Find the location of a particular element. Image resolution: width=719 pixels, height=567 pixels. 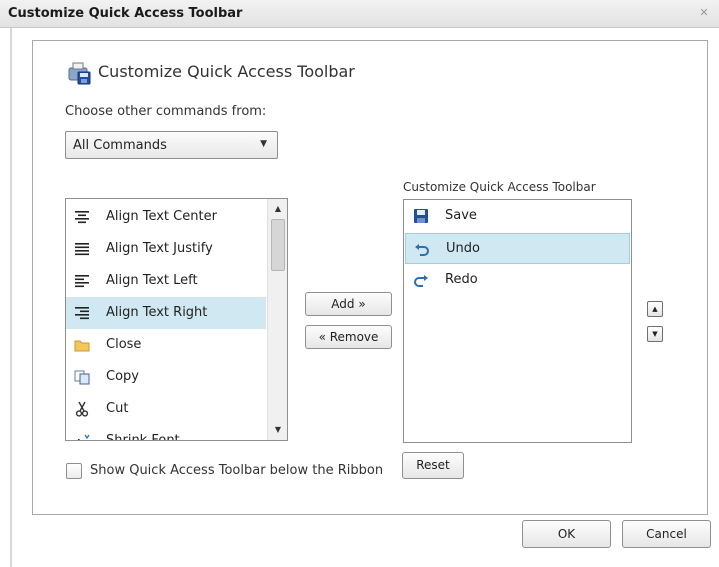

scroll-down-icon: ▼ is located at coordinates (277, 430).